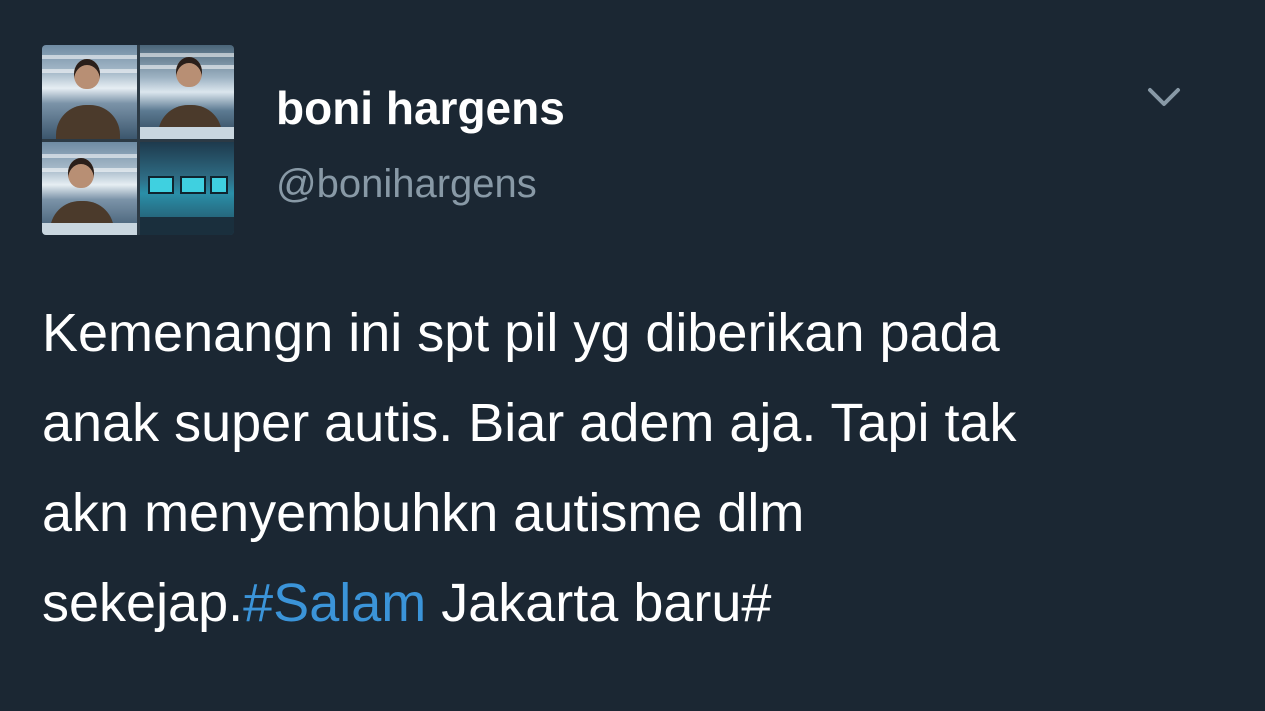 This screenshot has width=1265, height=711. Describe the element at coordinates (406, 184) in the screenshot. I see `user-handle: @bonihargens` at that location.